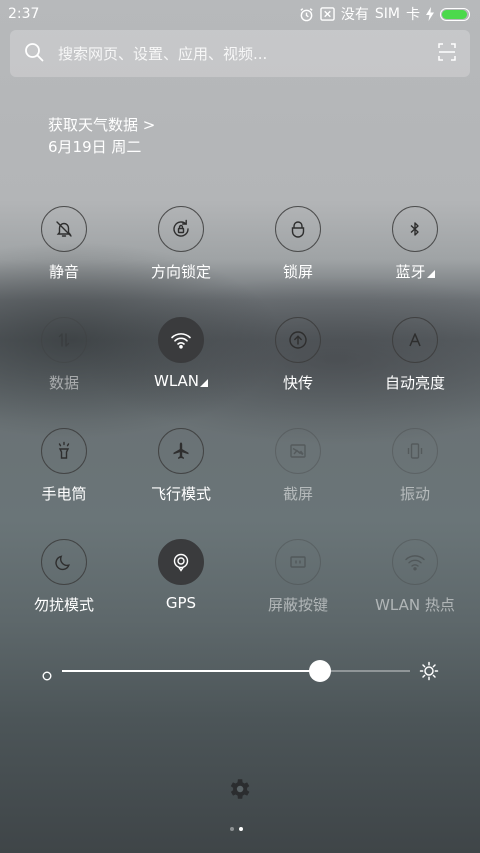  I want to click on toggle-label: 截屏, so click(297, 494).